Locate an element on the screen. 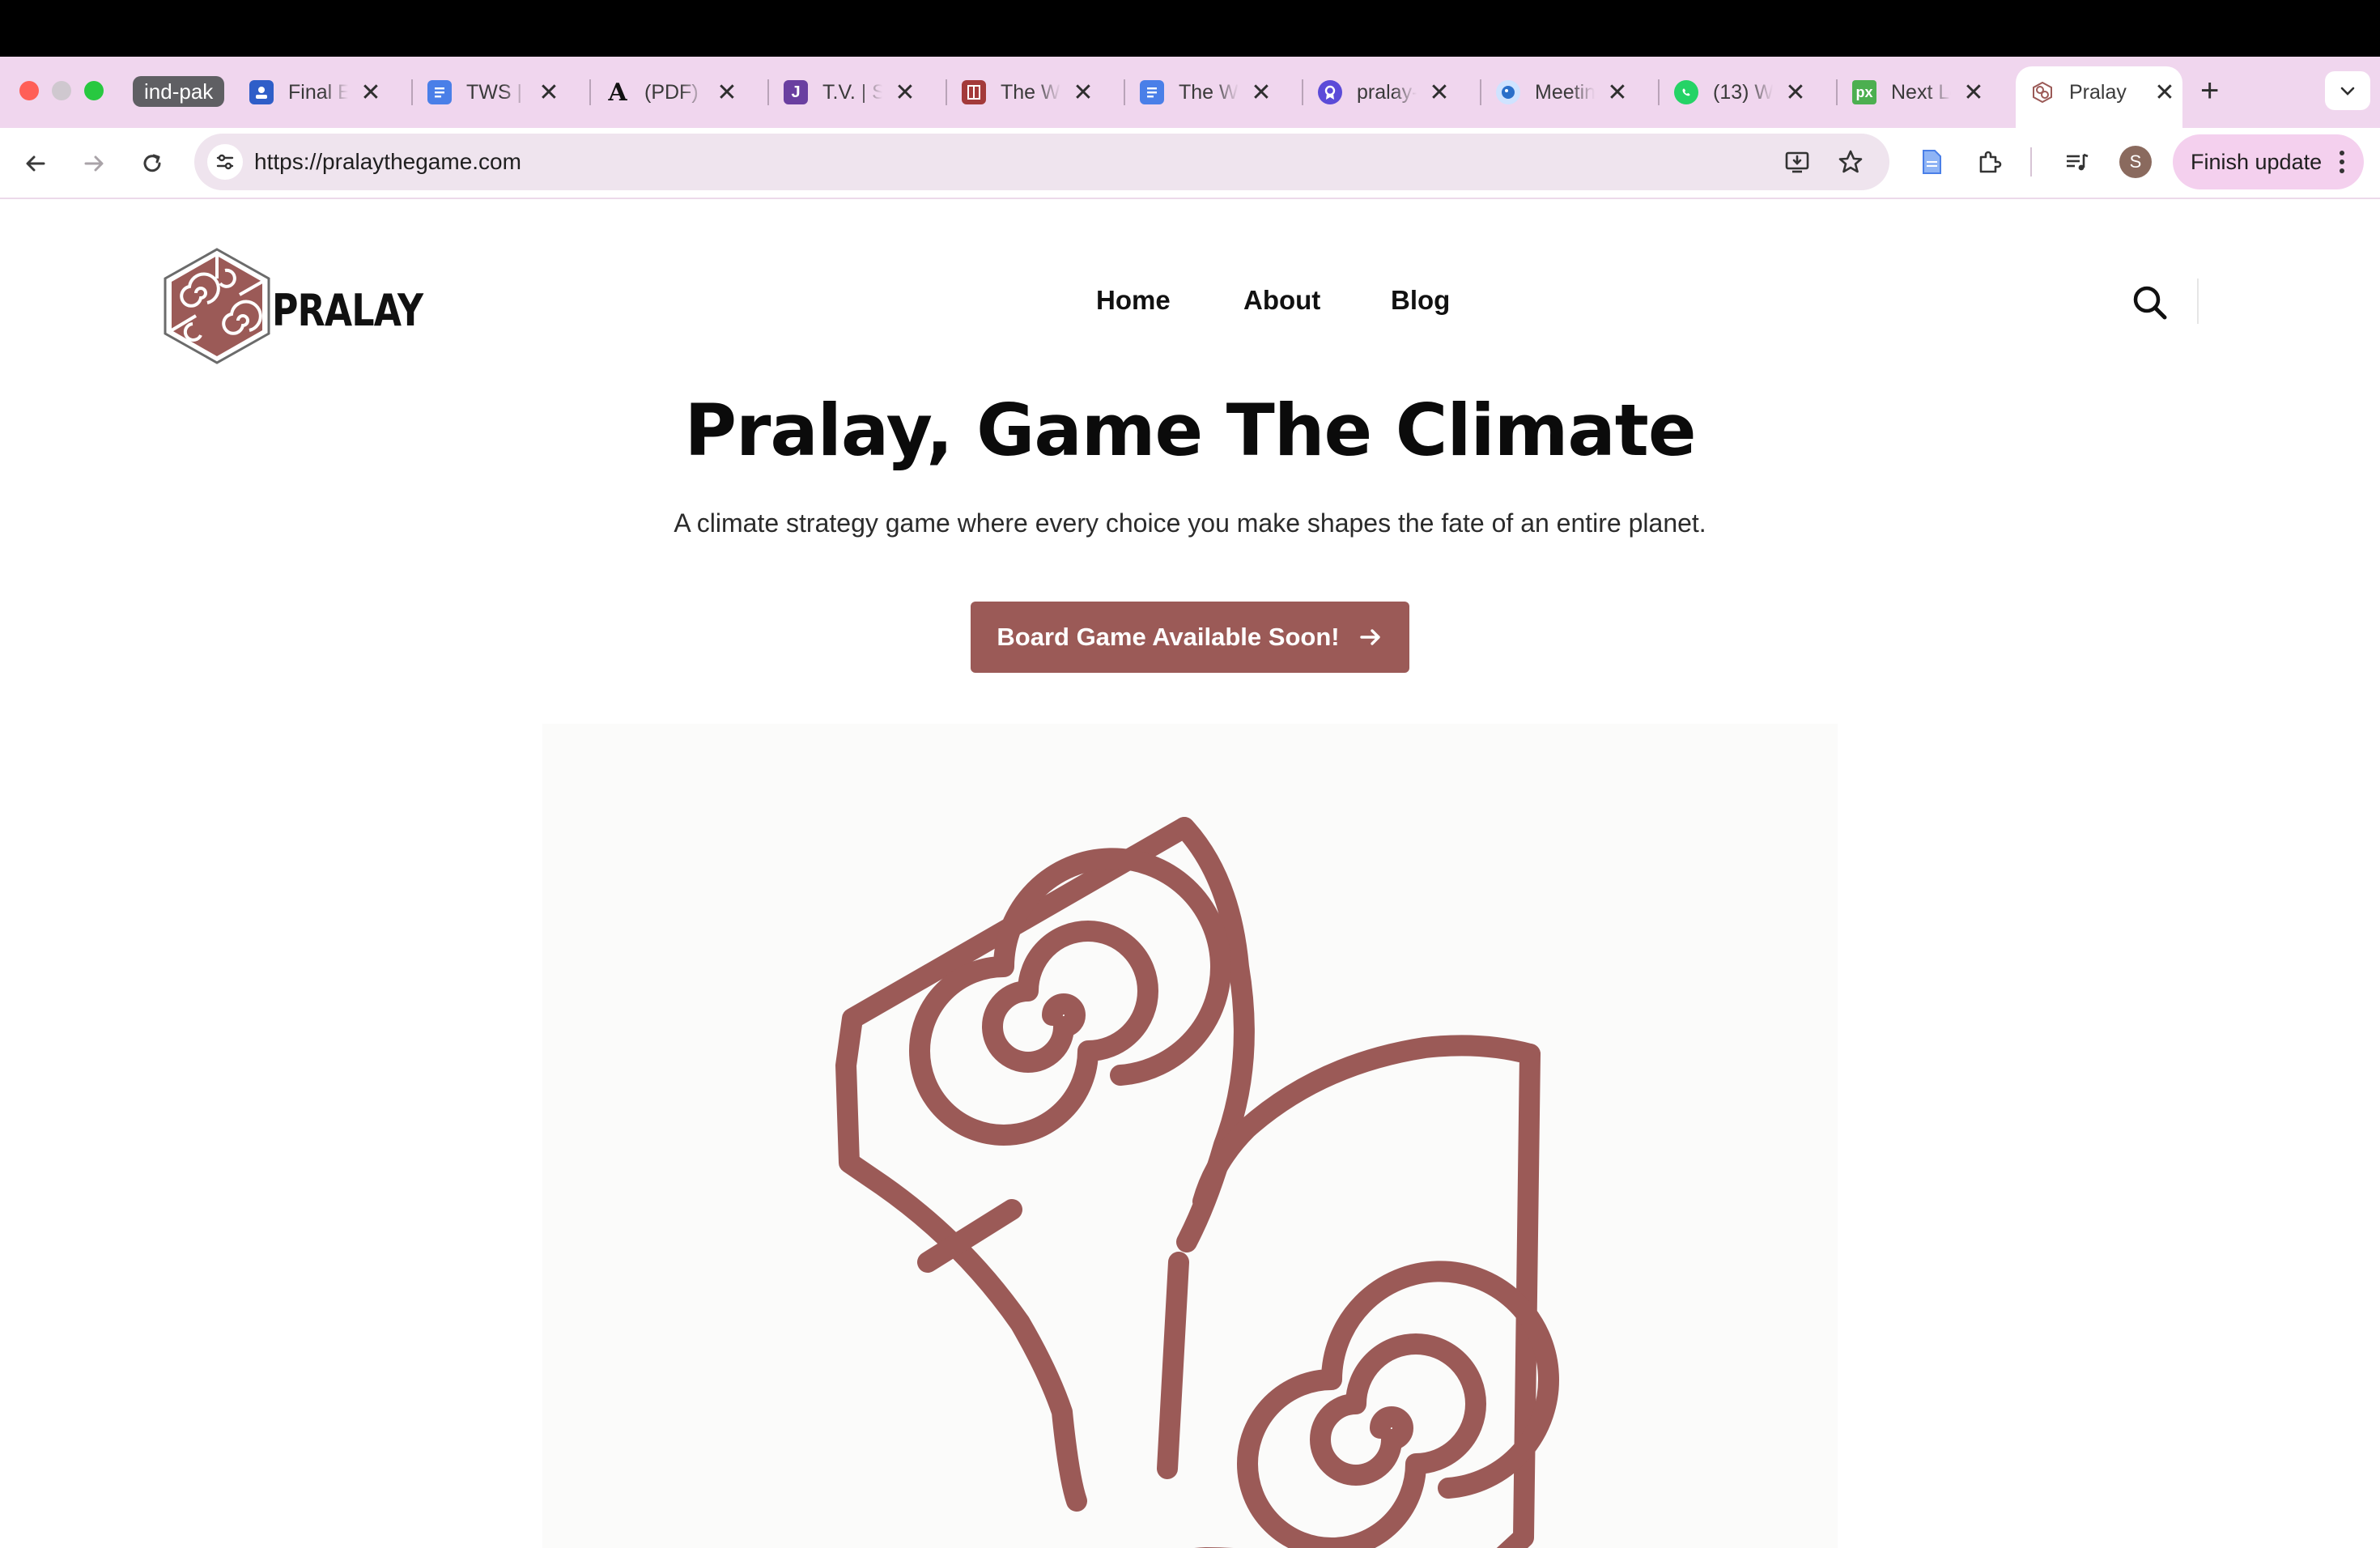  maximize-window-button is located at coordinates (94, 91).